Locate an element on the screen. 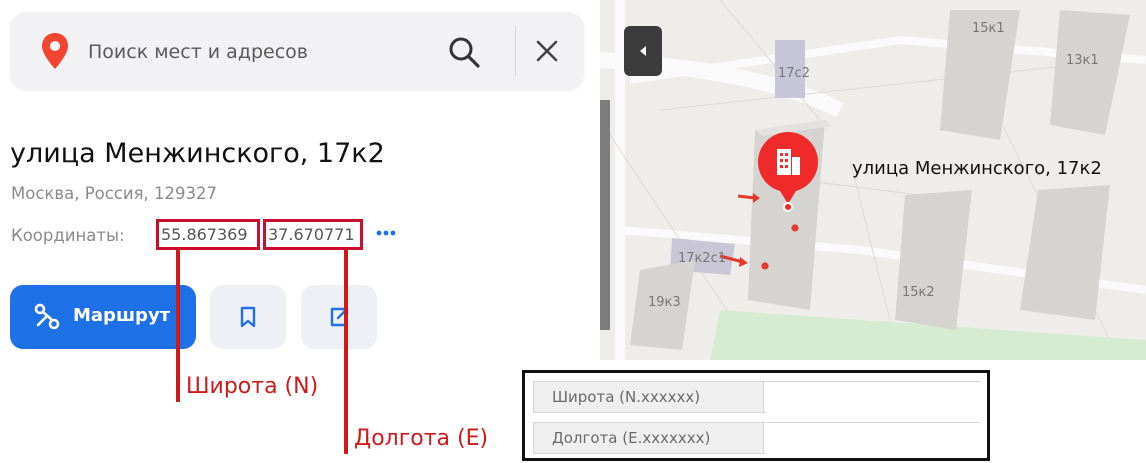  longitude-field-label: Долгота (E.xxxxxxx) is located at coordinates (649, 438).